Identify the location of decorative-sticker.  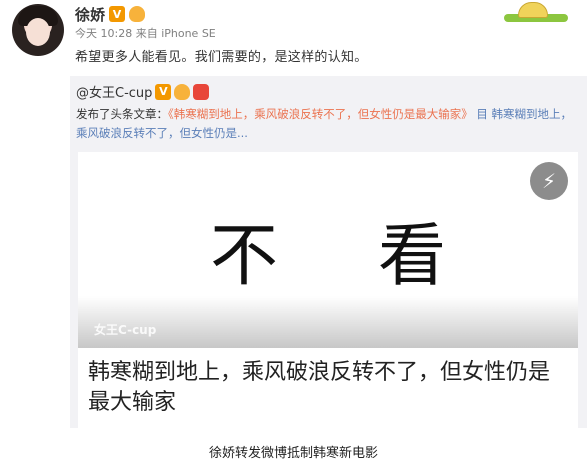
(536, 11).